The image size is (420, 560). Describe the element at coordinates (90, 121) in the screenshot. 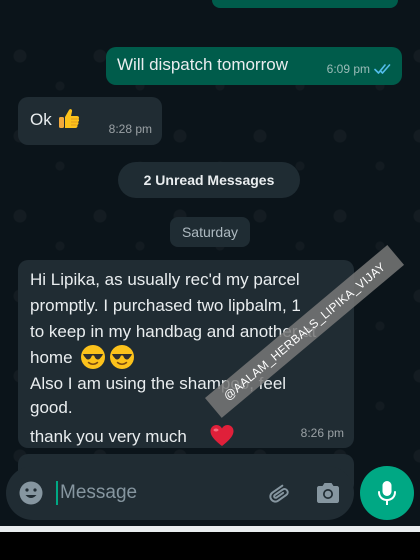

I see `incoming-ok-bubble: Ok 8:28 pm` at that location.